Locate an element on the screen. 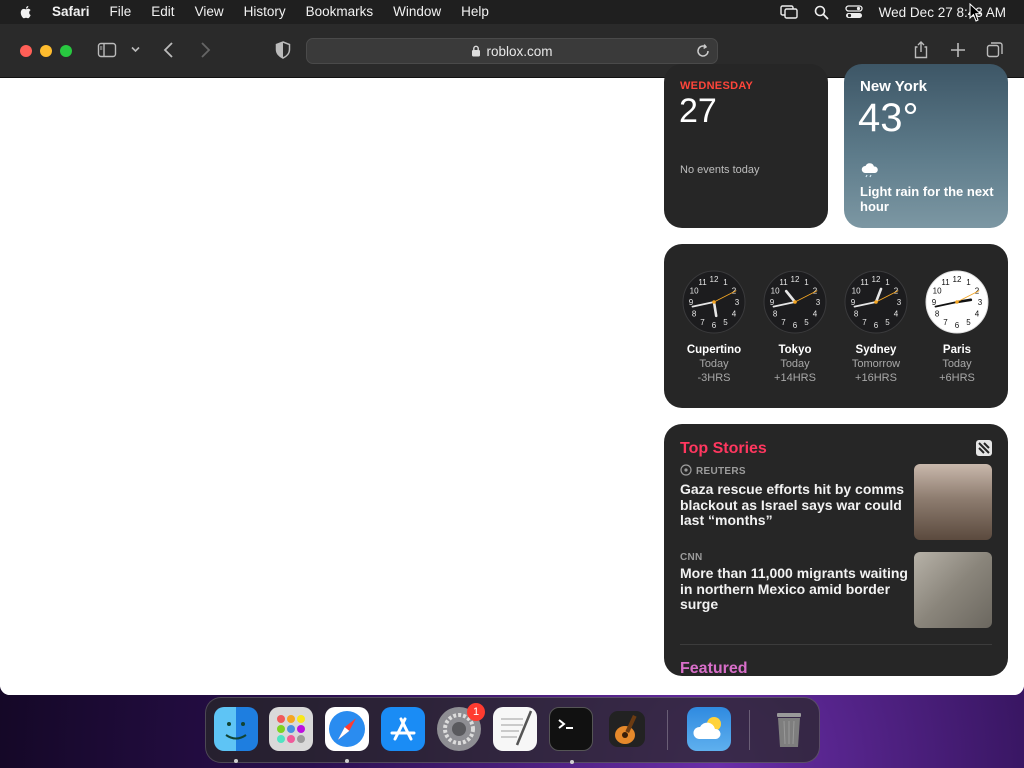  rain-cloud-icon is located at coordinates (870, 172).